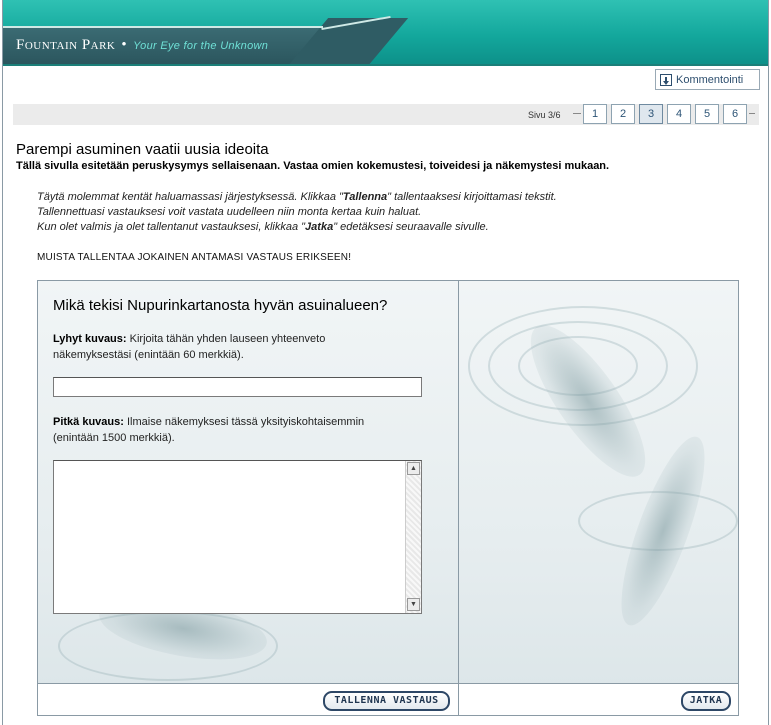 The image size is (771, 725). I want to click on long-description-textarea: ▲ ▼, so click(237, 537).